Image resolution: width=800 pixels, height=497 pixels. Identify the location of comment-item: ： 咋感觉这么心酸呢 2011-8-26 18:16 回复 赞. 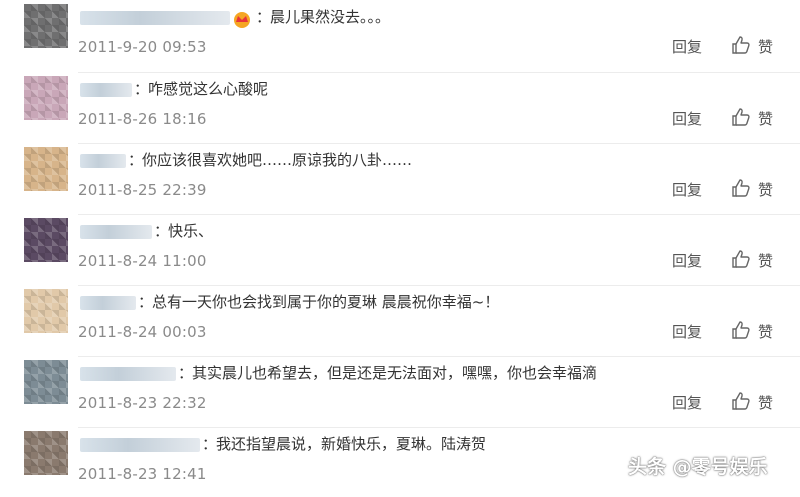
(400, 107).